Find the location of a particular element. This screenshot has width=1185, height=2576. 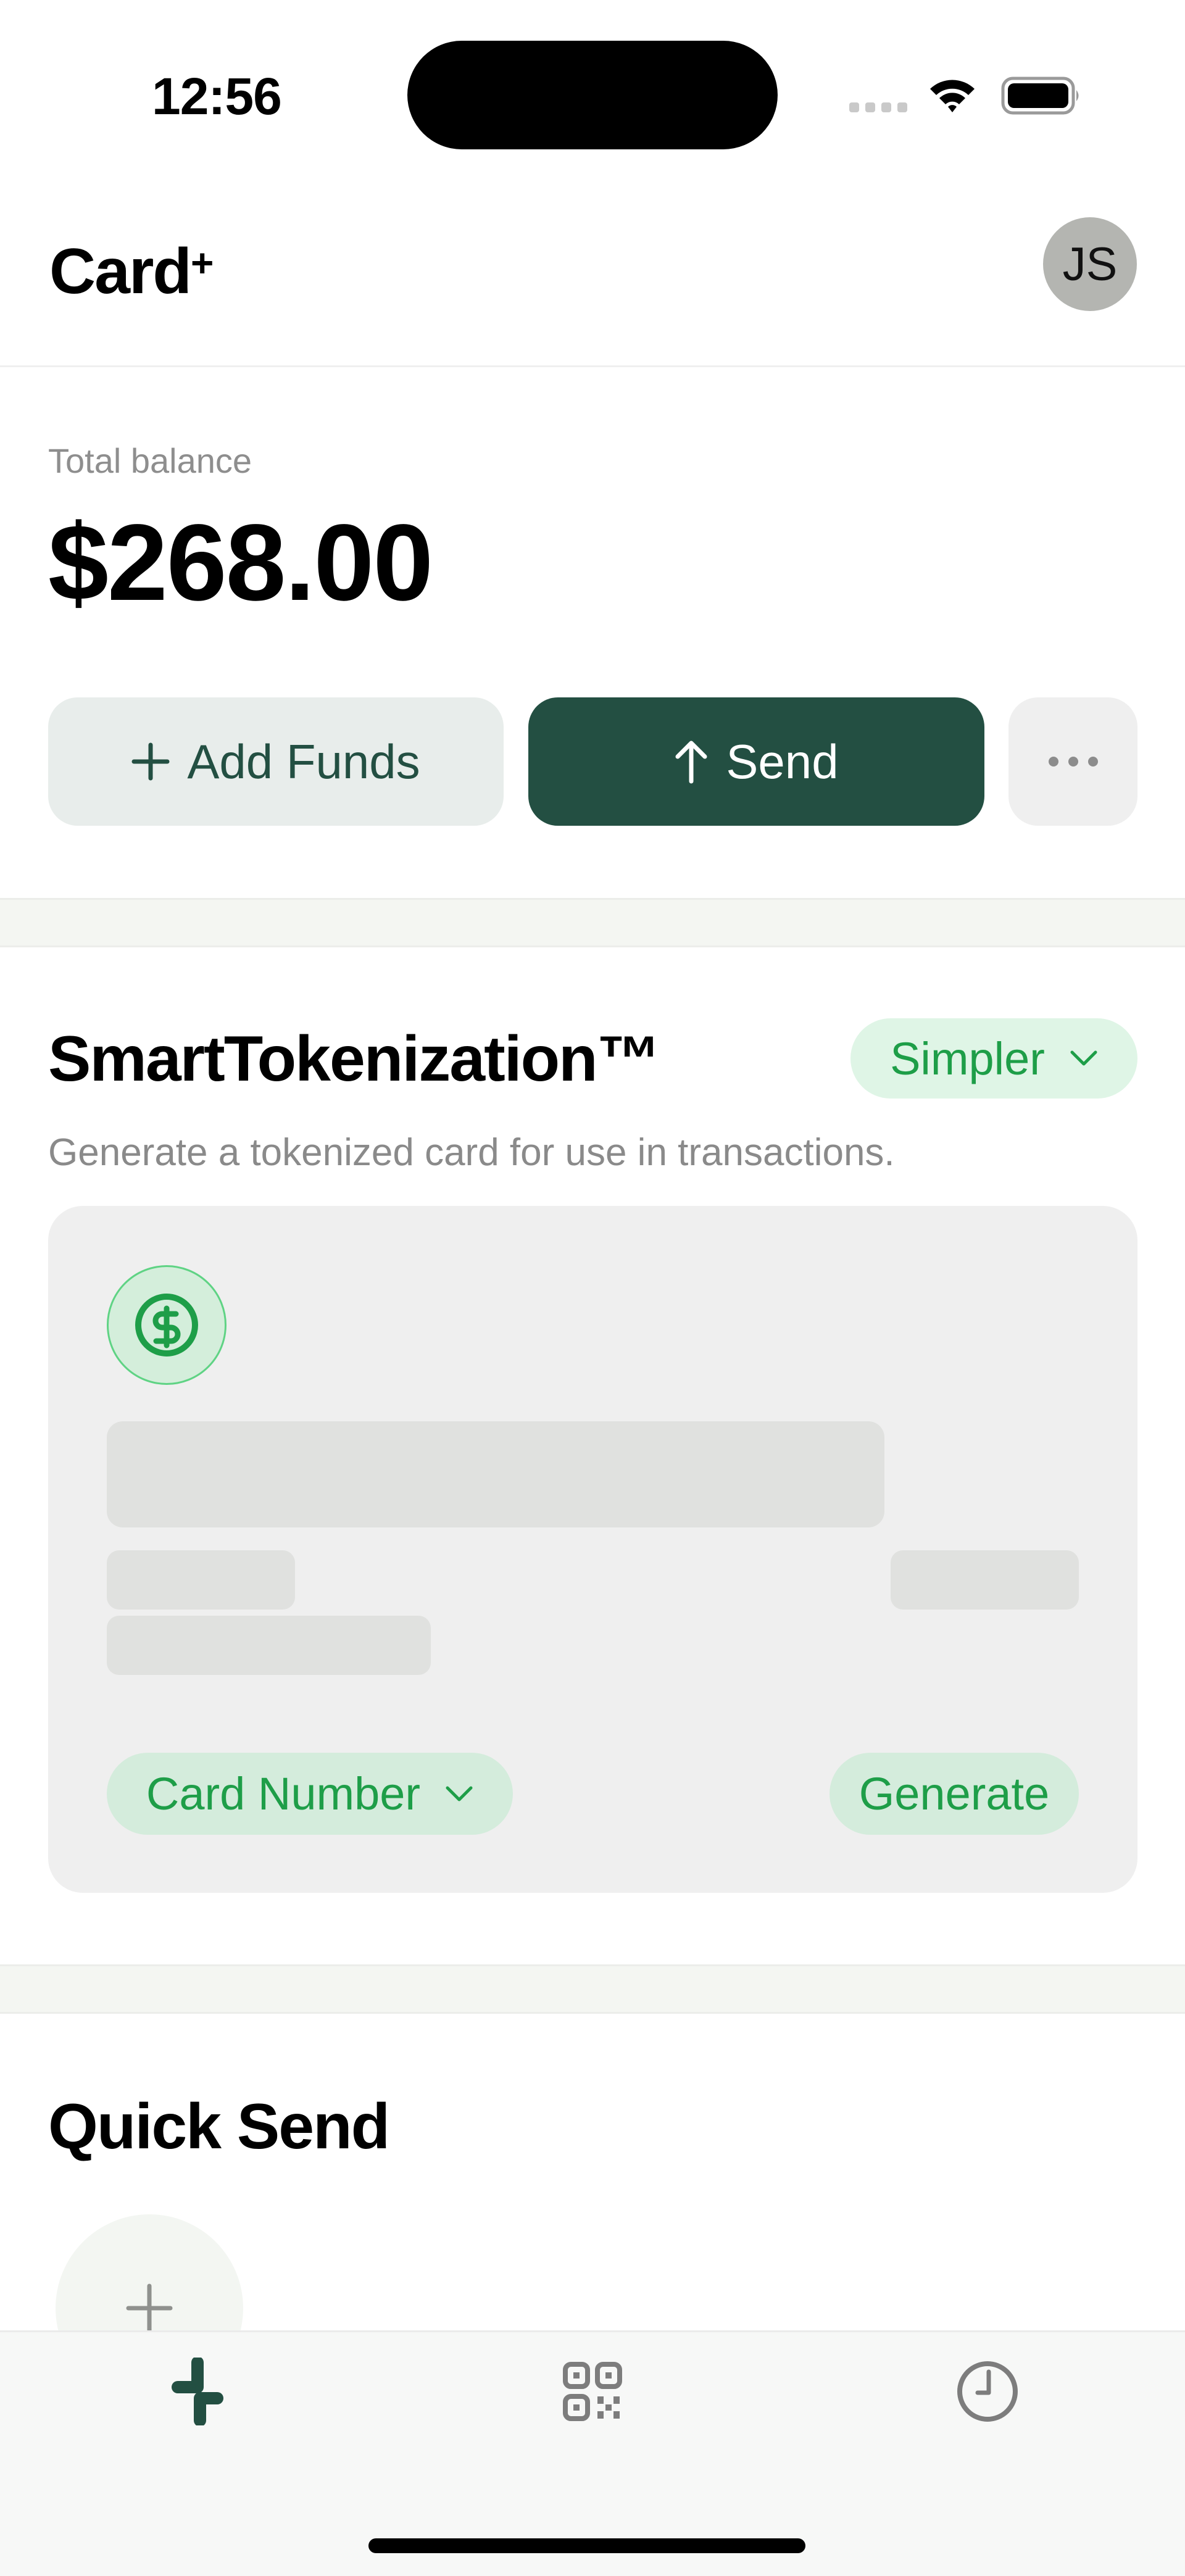

balance-label: Total balance is located at coordinates (150, 461).